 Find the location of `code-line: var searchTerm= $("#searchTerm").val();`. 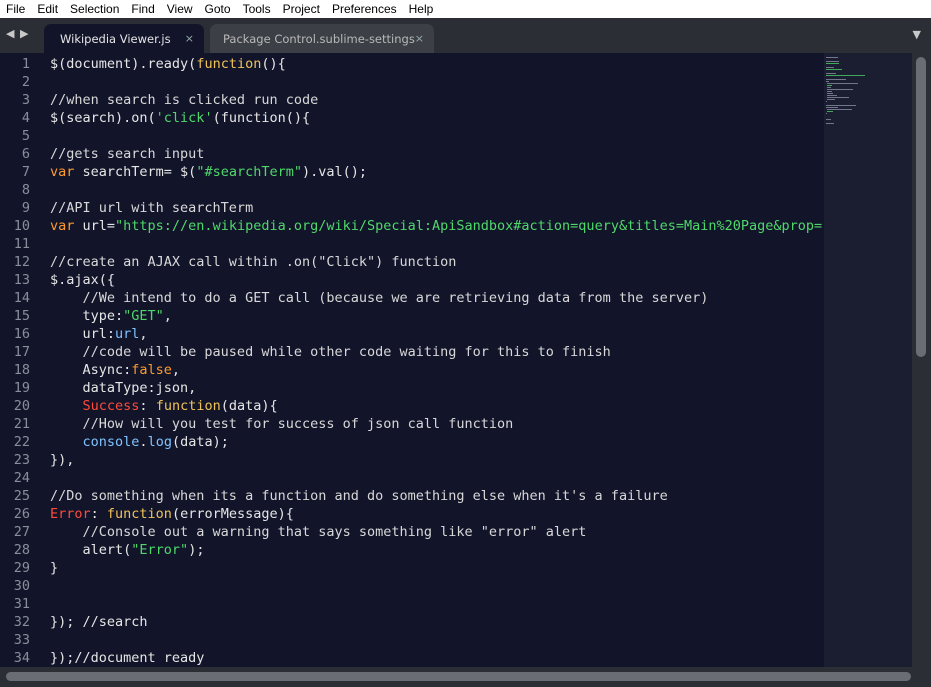

code-line: var searchTerm= $("#searchTerm").val(); is located at coordinates (208, 172).